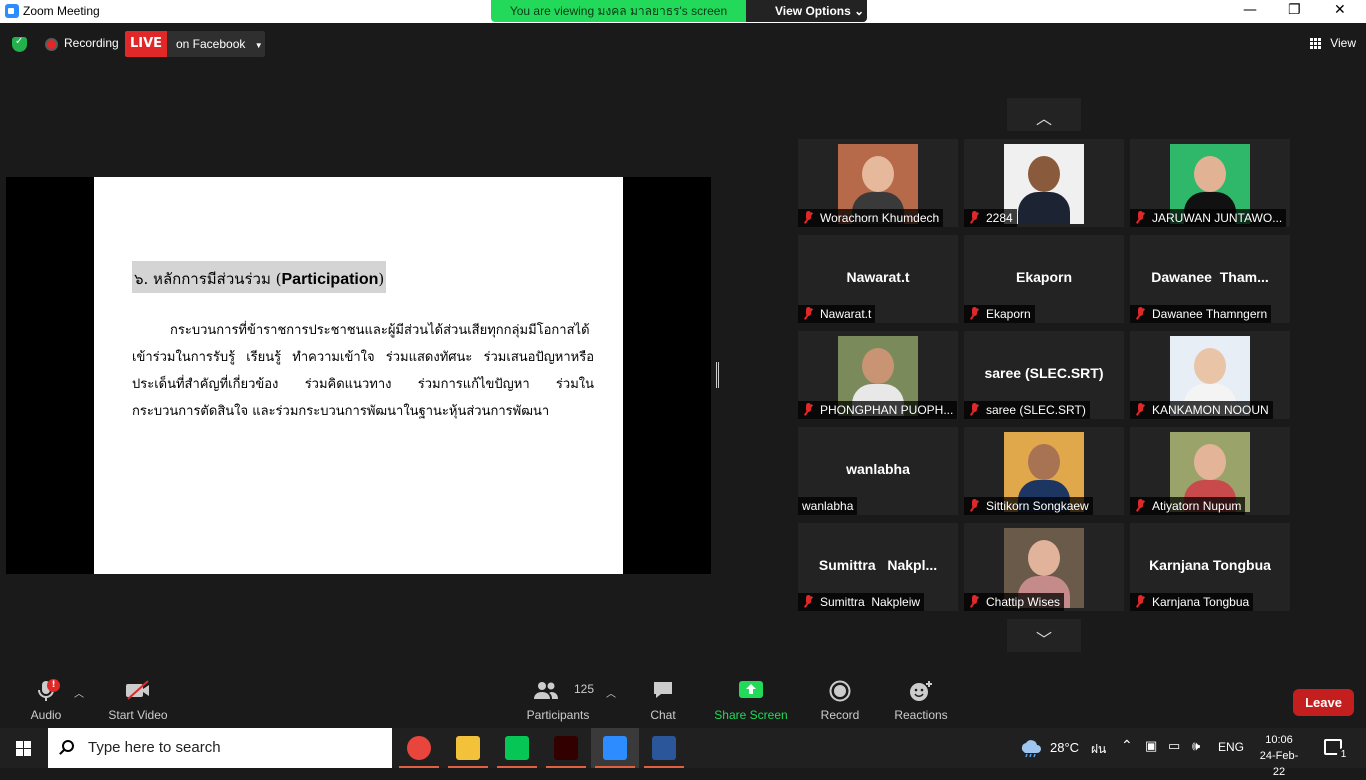  Describe the element at coordinates (611, 692) in the screenshot. I see `participants-options-caret-icon: ︿` at that location.